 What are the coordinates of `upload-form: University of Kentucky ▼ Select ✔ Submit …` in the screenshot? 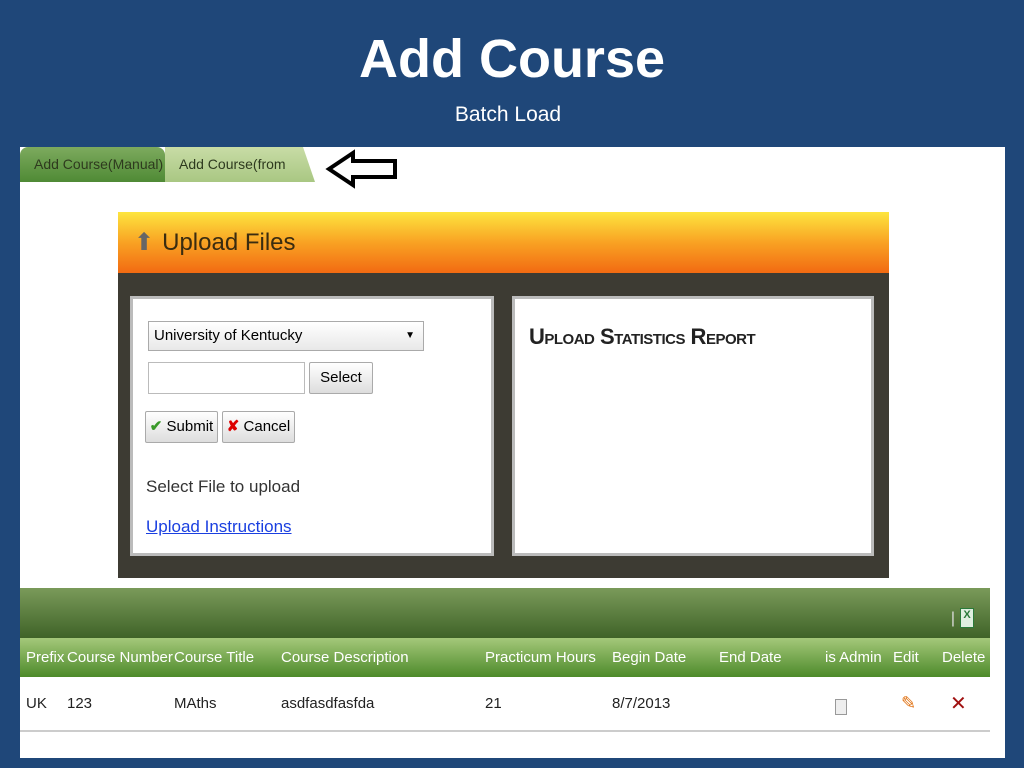 It's located at (312, 426).